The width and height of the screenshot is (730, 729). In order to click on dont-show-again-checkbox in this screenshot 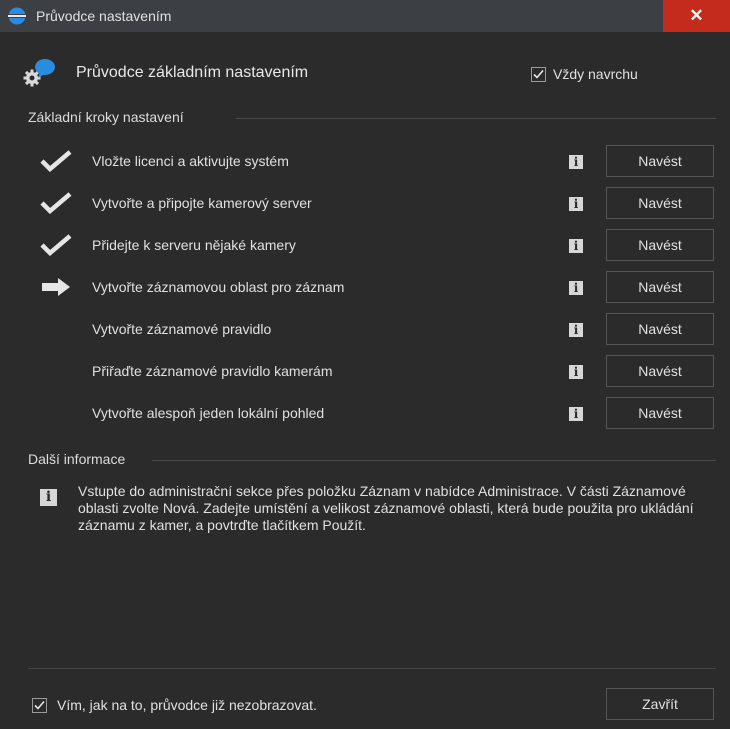, I will do `click(39, 705)`.